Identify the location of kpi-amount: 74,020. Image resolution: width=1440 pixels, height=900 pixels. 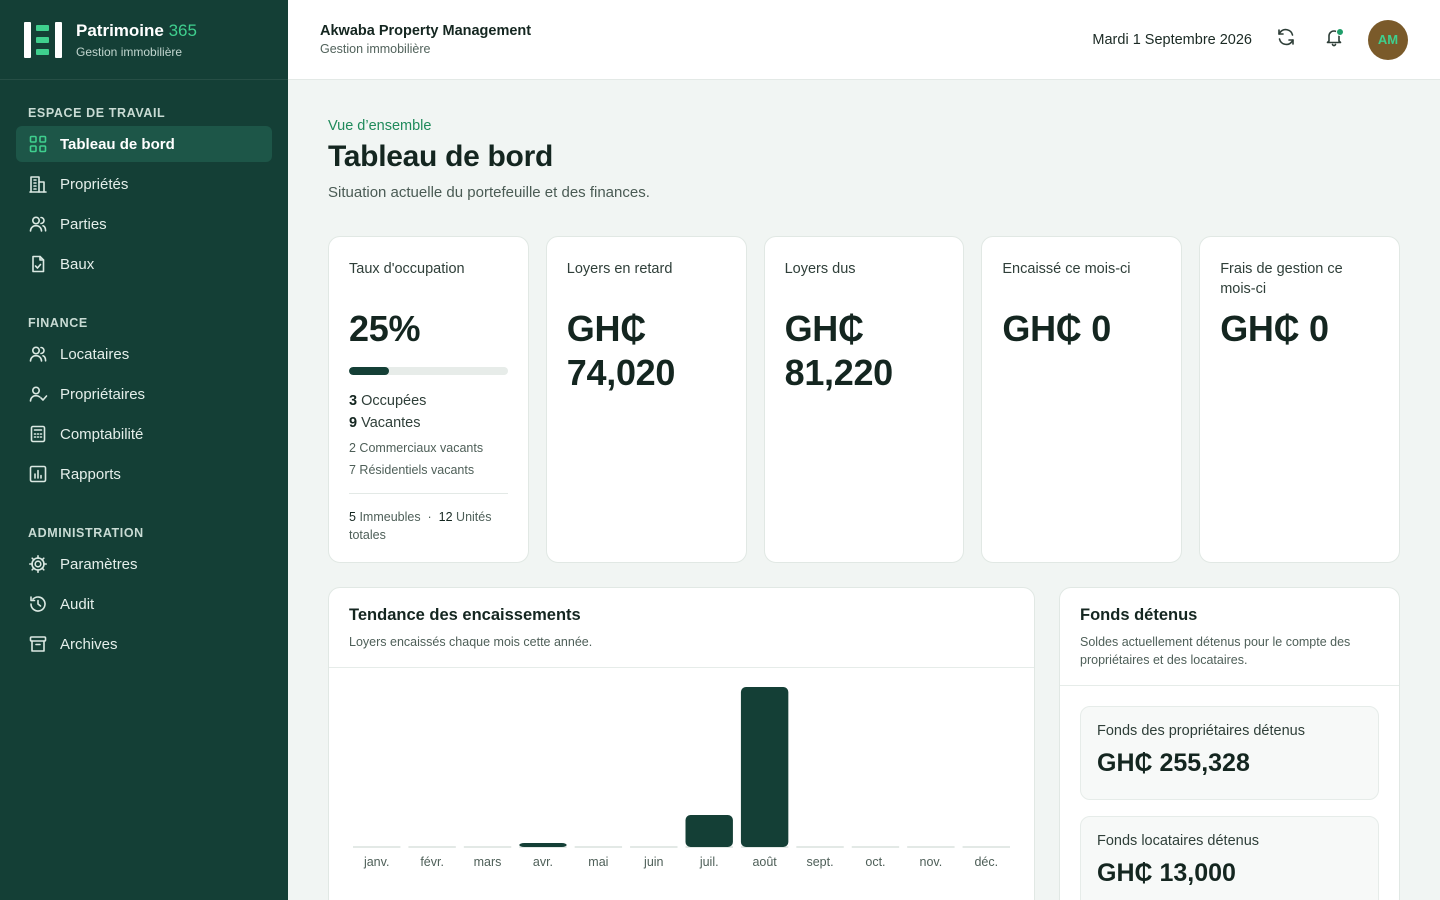
(621, 372).